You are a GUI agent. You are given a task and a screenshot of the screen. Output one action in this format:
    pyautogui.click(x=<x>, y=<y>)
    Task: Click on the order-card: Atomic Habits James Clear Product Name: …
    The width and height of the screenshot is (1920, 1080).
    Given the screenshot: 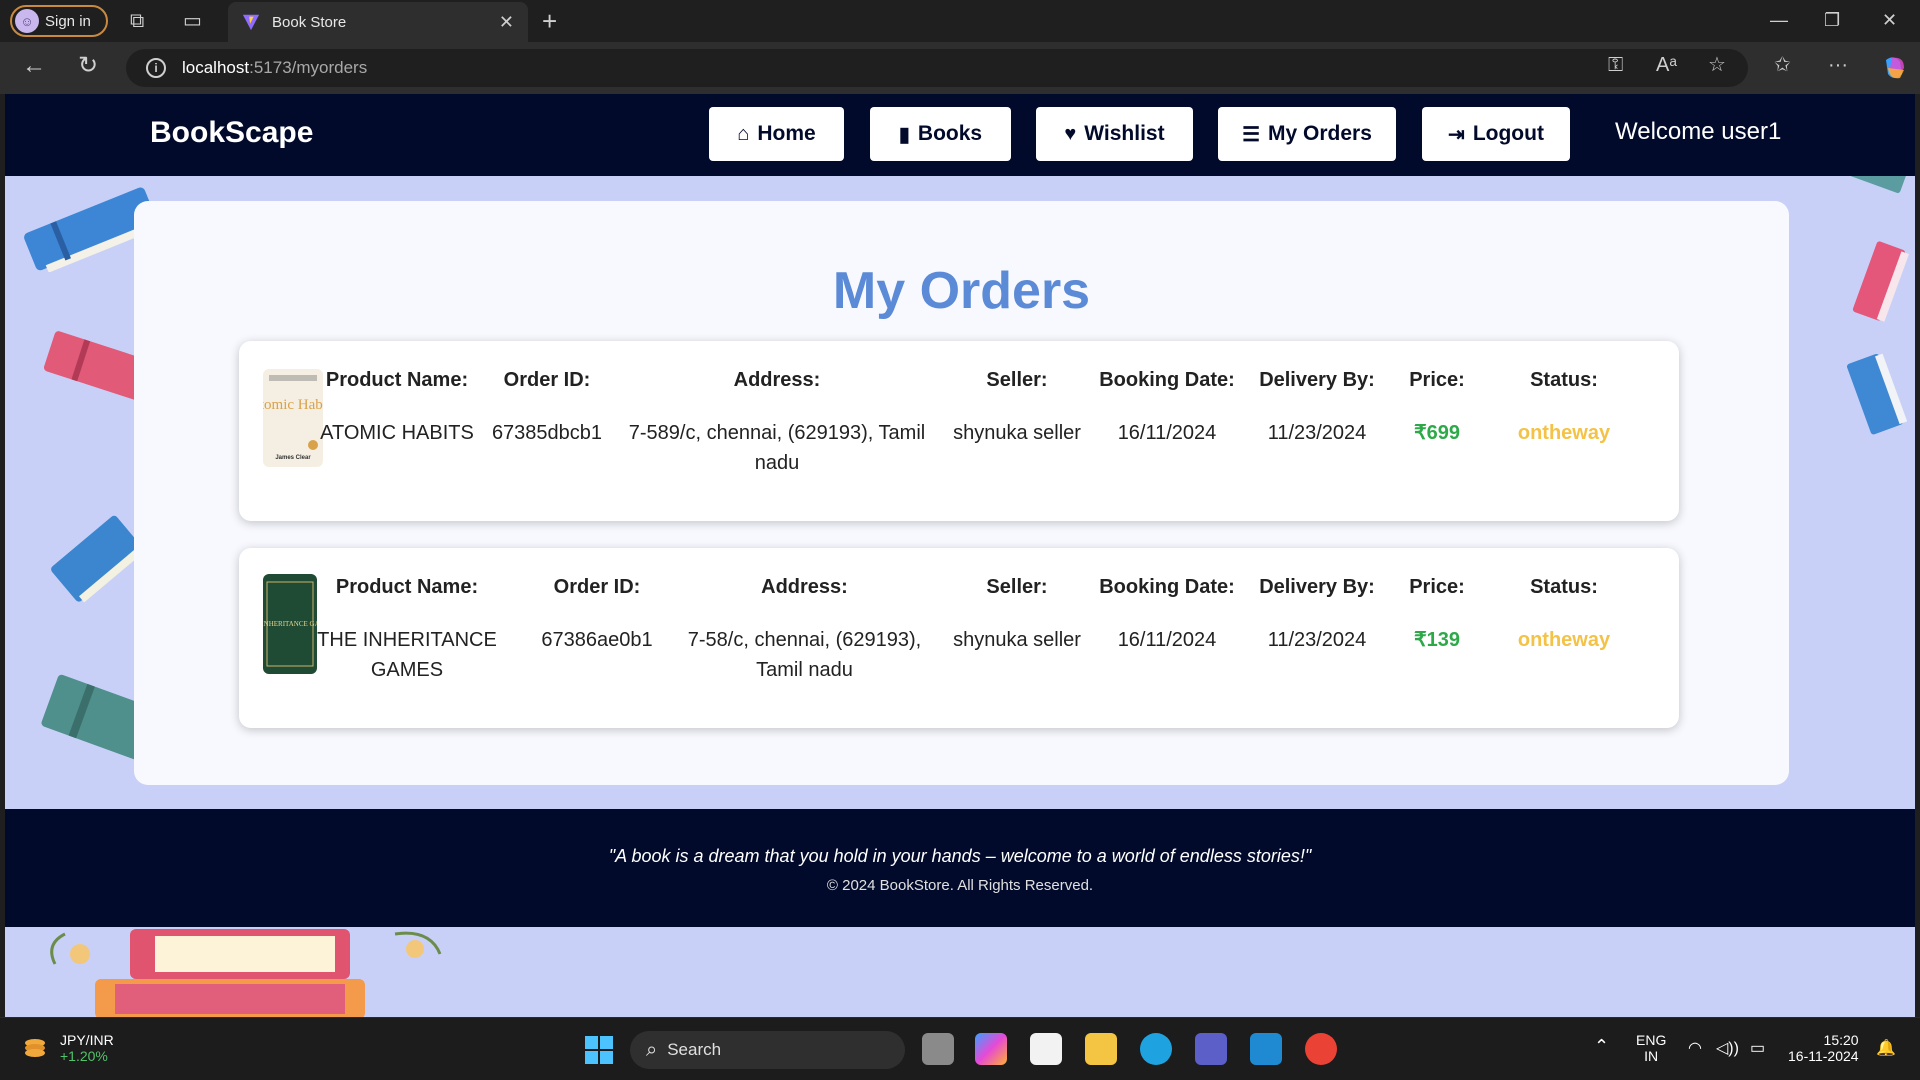 What is the action you would take?
    pyautogui.click(x=959, y=431)
    